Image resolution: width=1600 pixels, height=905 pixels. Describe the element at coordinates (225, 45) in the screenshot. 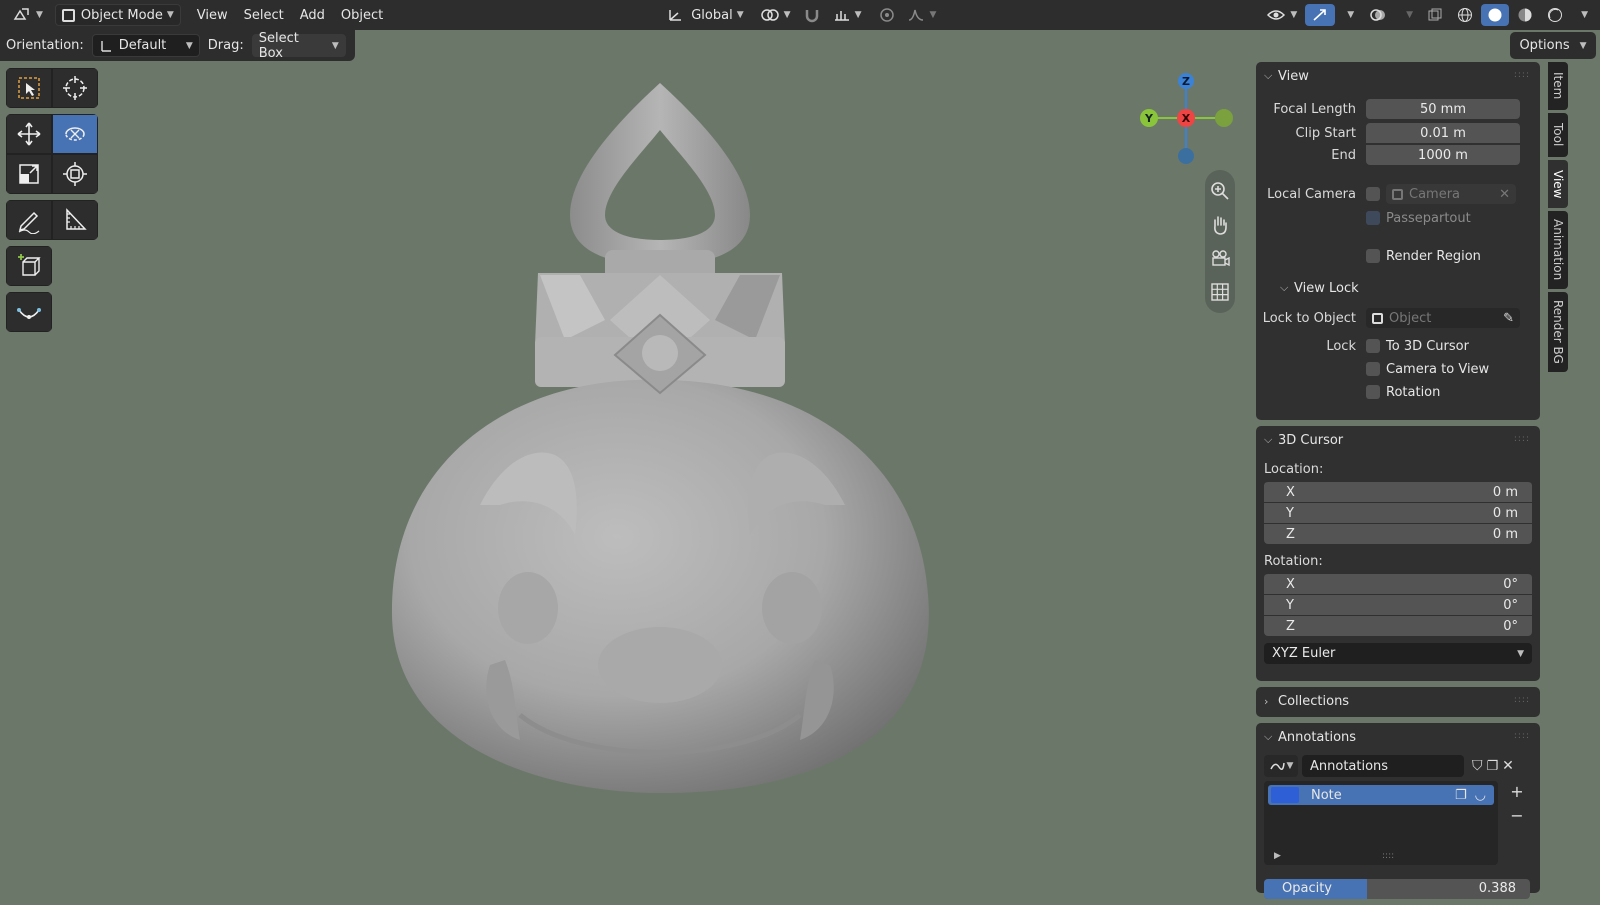

I see `drag-label: Drag:` at that location.